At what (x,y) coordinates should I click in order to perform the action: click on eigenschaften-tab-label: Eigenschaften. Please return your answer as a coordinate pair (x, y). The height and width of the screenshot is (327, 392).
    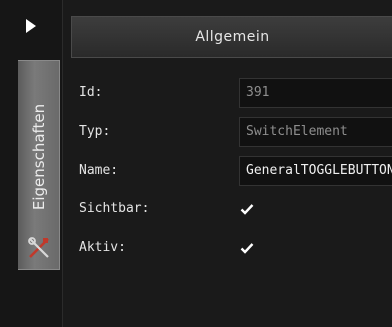
    Looking at the image, I should click on (39, 157).